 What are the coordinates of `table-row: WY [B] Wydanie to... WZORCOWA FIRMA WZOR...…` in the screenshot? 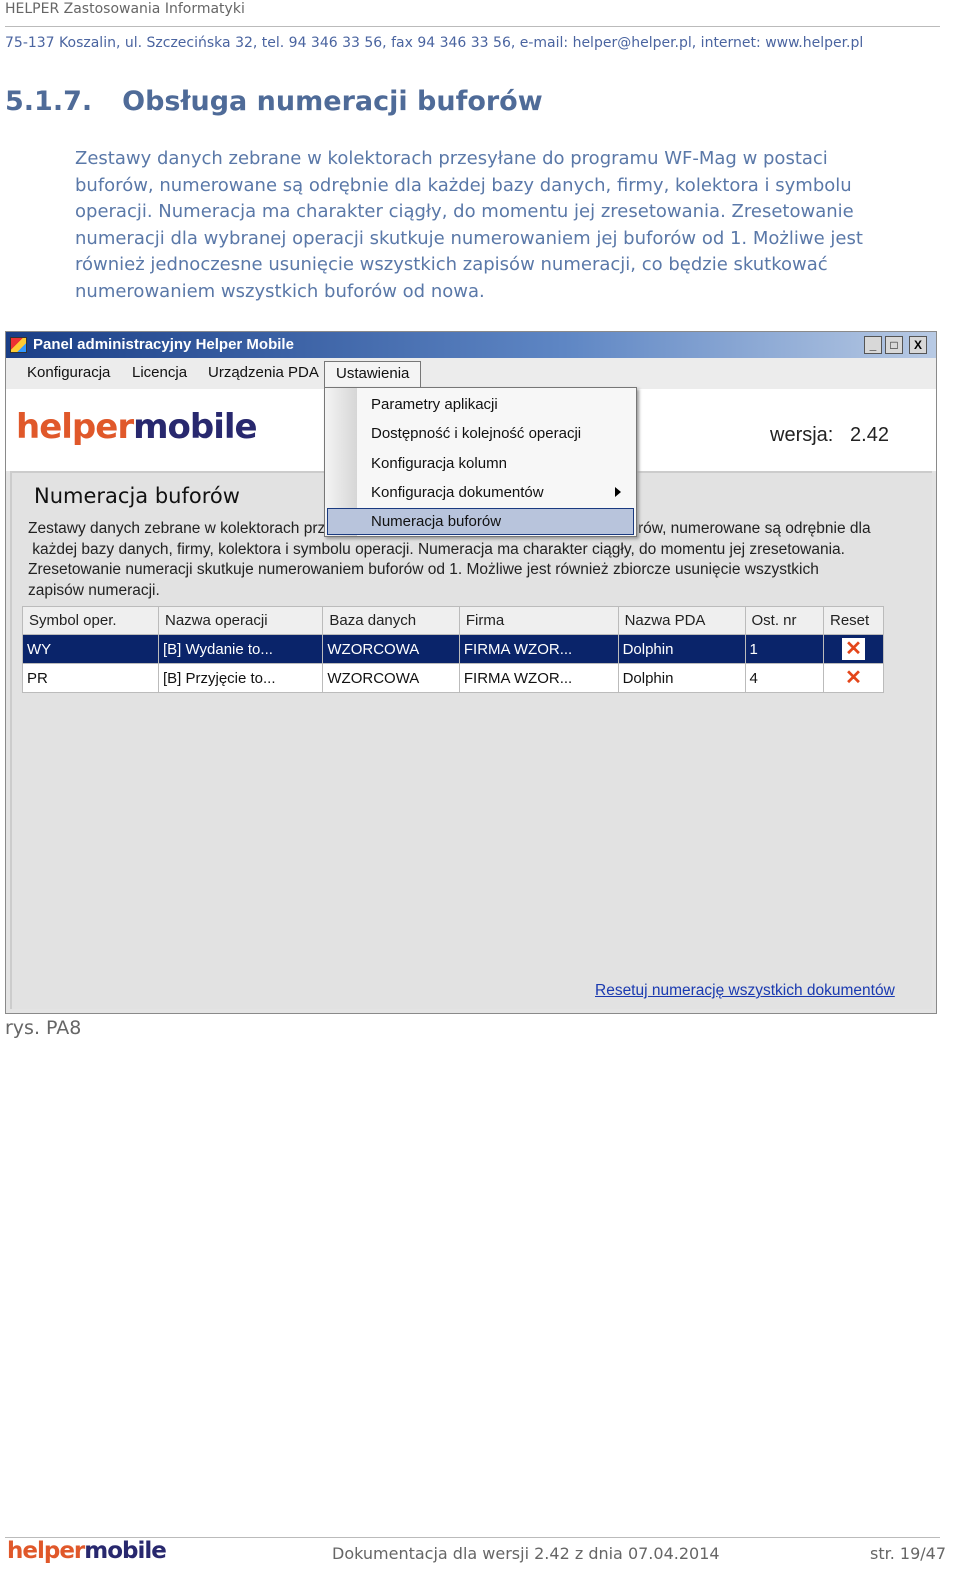 It's located at (453, 649).